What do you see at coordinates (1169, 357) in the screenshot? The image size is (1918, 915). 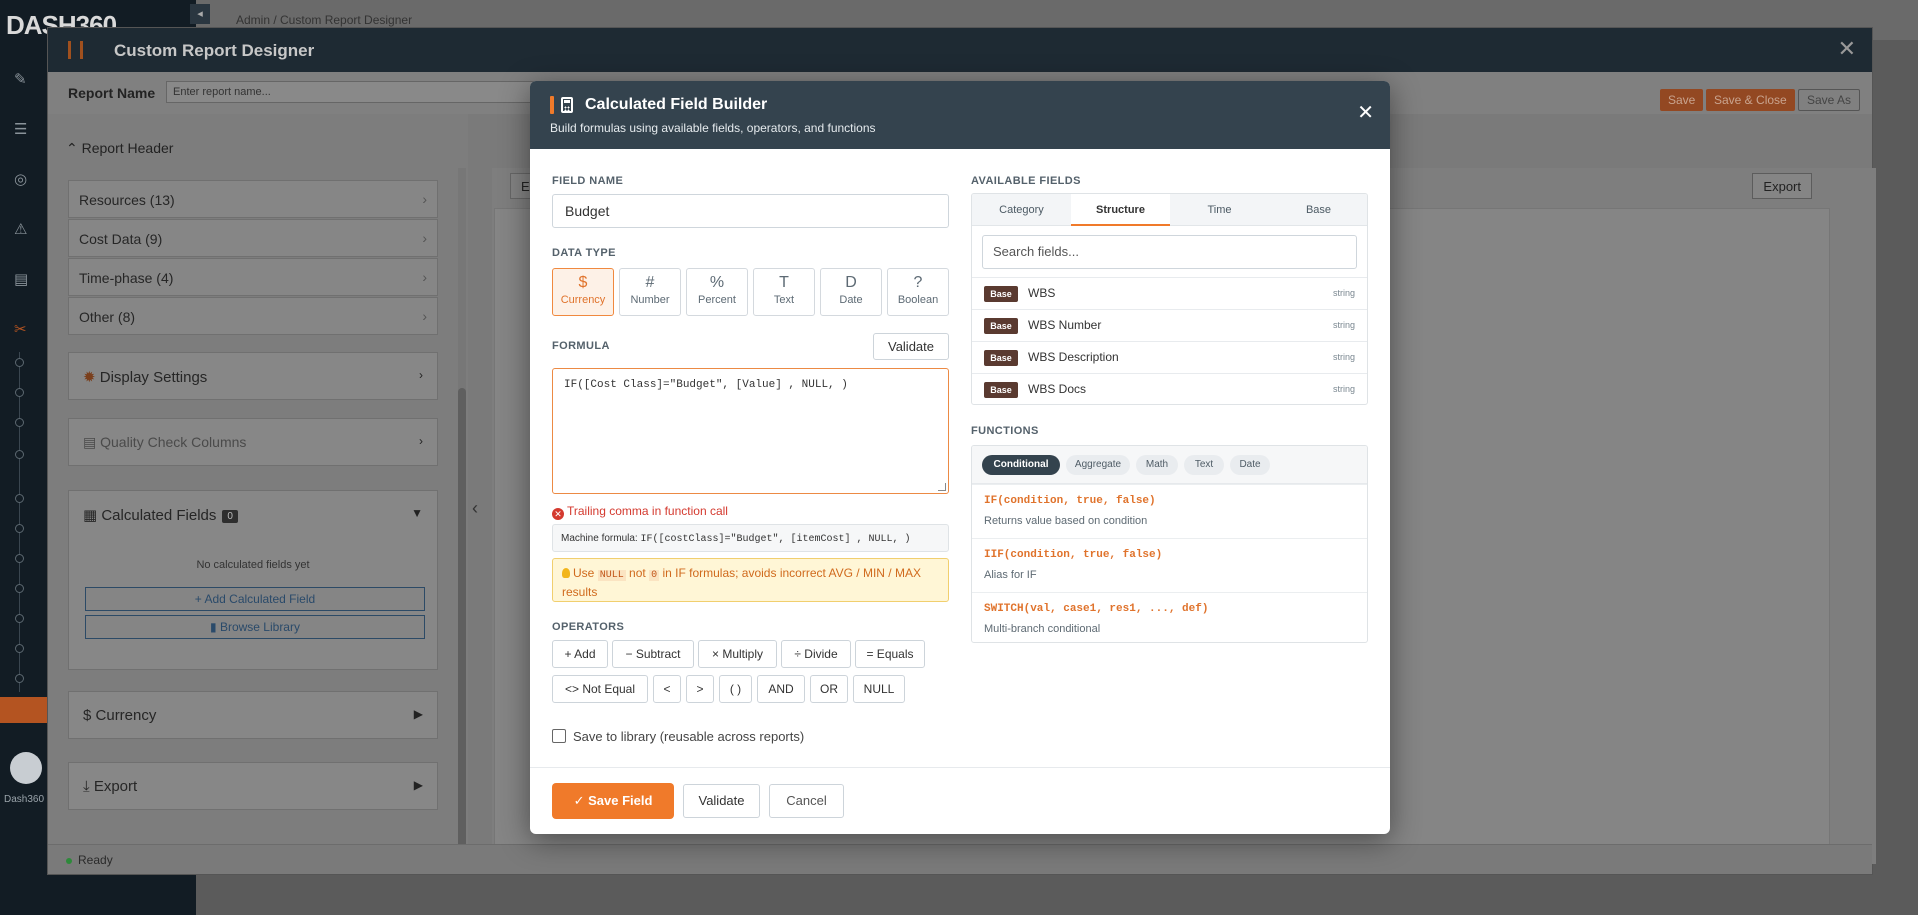 I see `field-item: Base WBS Description string` at bounding box center [1169, 357].